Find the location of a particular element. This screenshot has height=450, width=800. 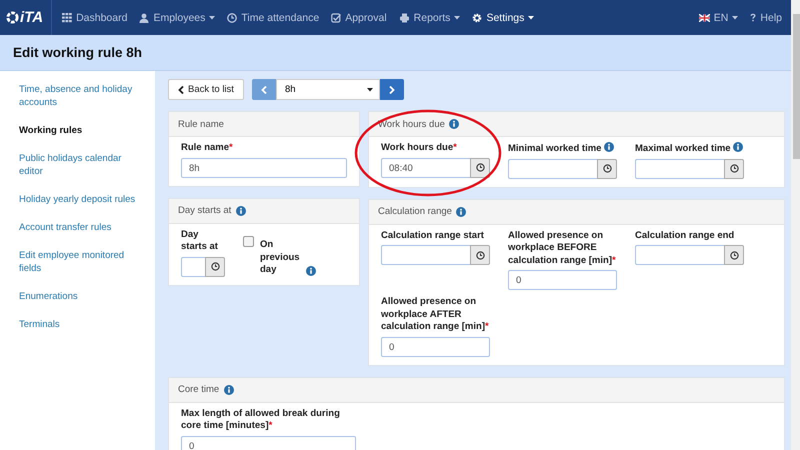

scrollbar-thumb is located at coordinates (796, 86).